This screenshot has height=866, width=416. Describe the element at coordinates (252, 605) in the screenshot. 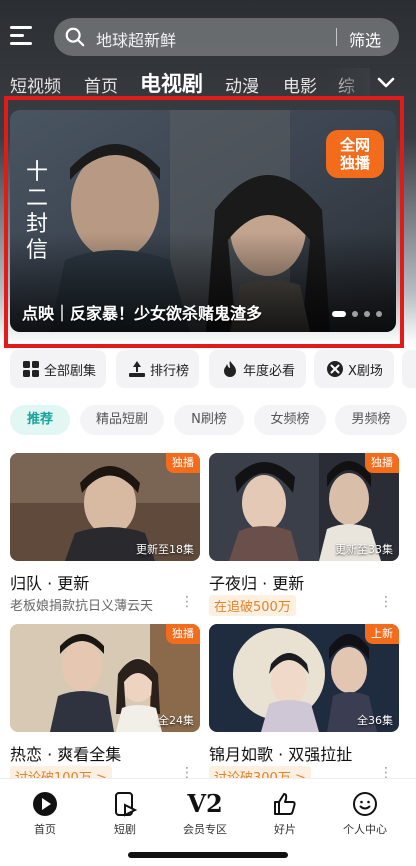

I see `card-subtitle: 在追破500万` at that location.